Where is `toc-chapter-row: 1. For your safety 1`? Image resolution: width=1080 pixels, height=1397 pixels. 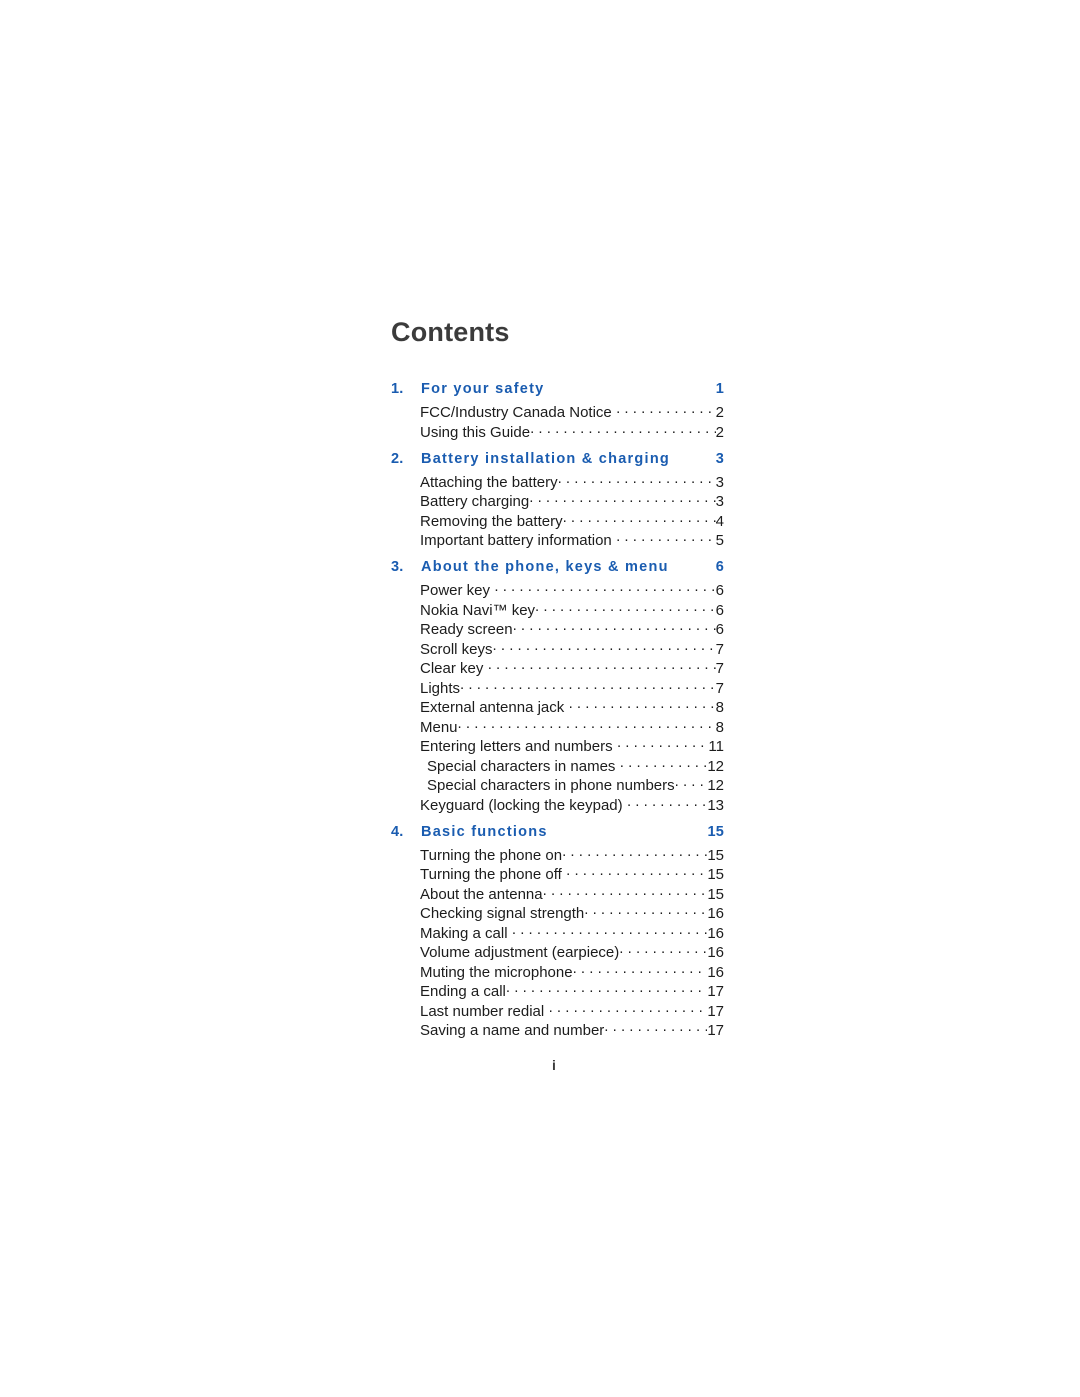
toc-chapter-row: 1. For your safety 1 is located at coordinates (557, 391).